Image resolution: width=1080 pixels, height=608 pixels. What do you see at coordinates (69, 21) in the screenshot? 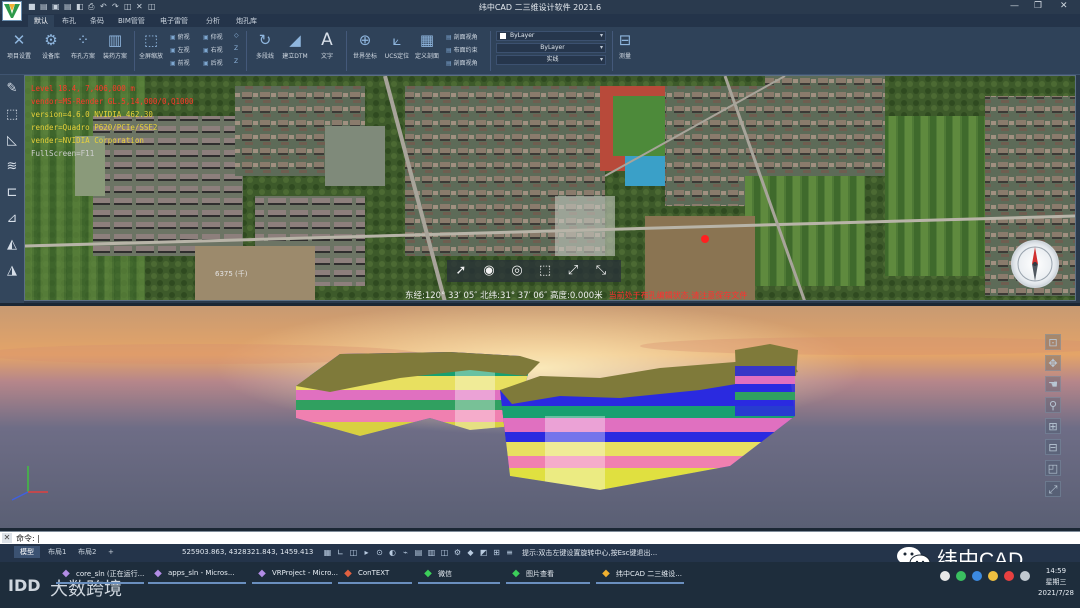
I see `ribbon-tab: 布孔` at bounding box center [69, 21].